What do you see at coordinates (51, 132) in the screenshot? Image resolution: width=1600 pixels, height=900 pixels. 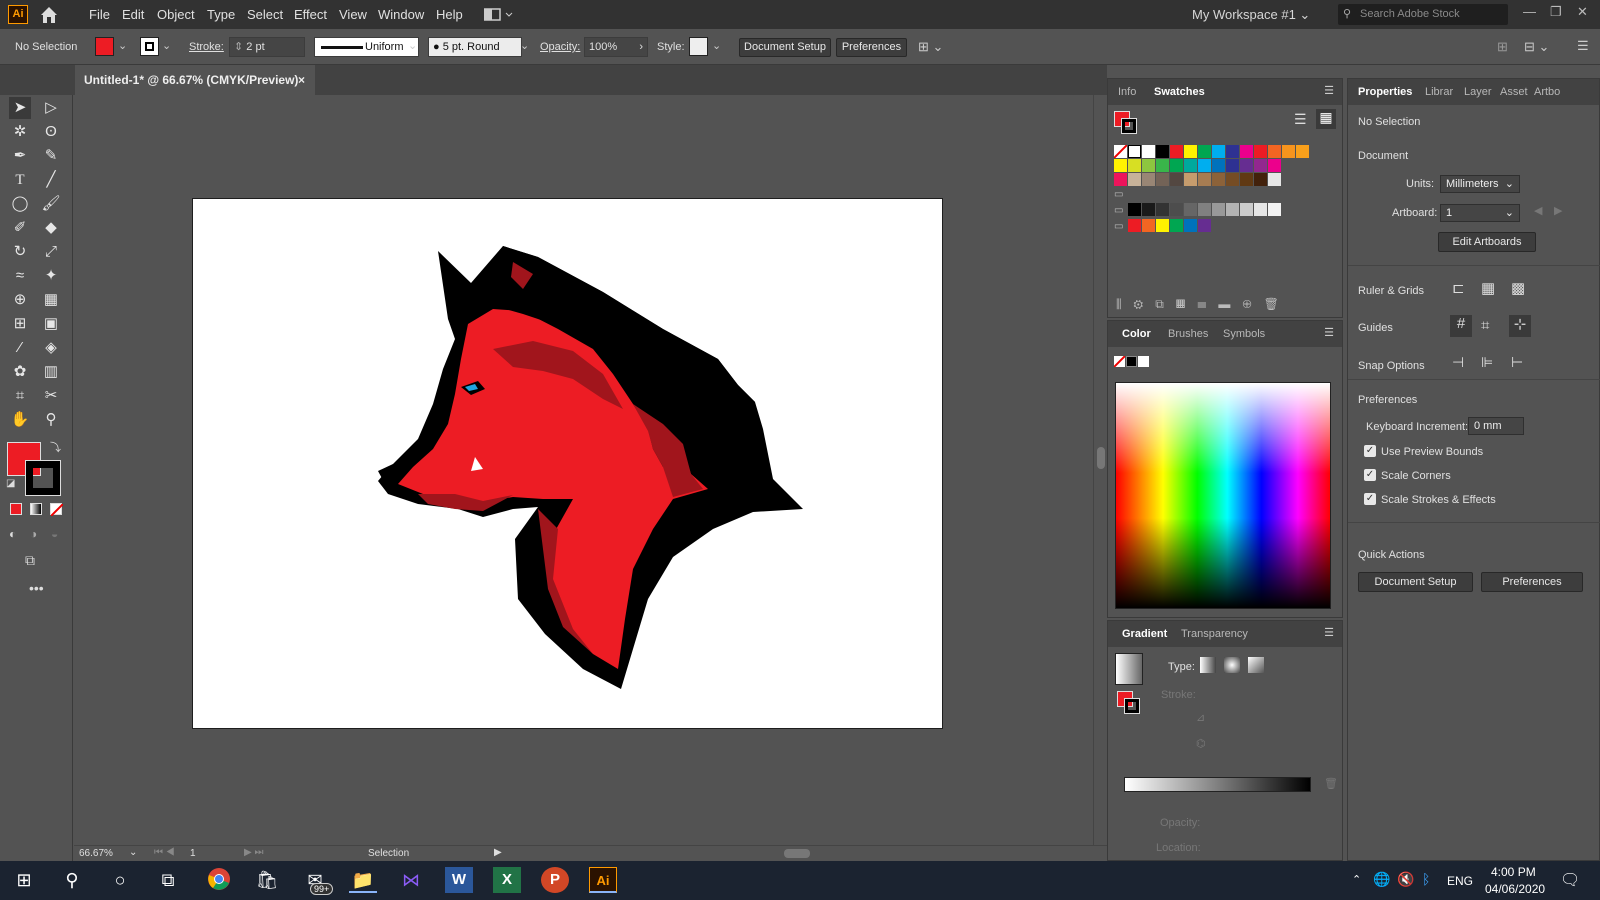 I see `lasso-tool-icon: ʘ` at bounding box center [51, 132].